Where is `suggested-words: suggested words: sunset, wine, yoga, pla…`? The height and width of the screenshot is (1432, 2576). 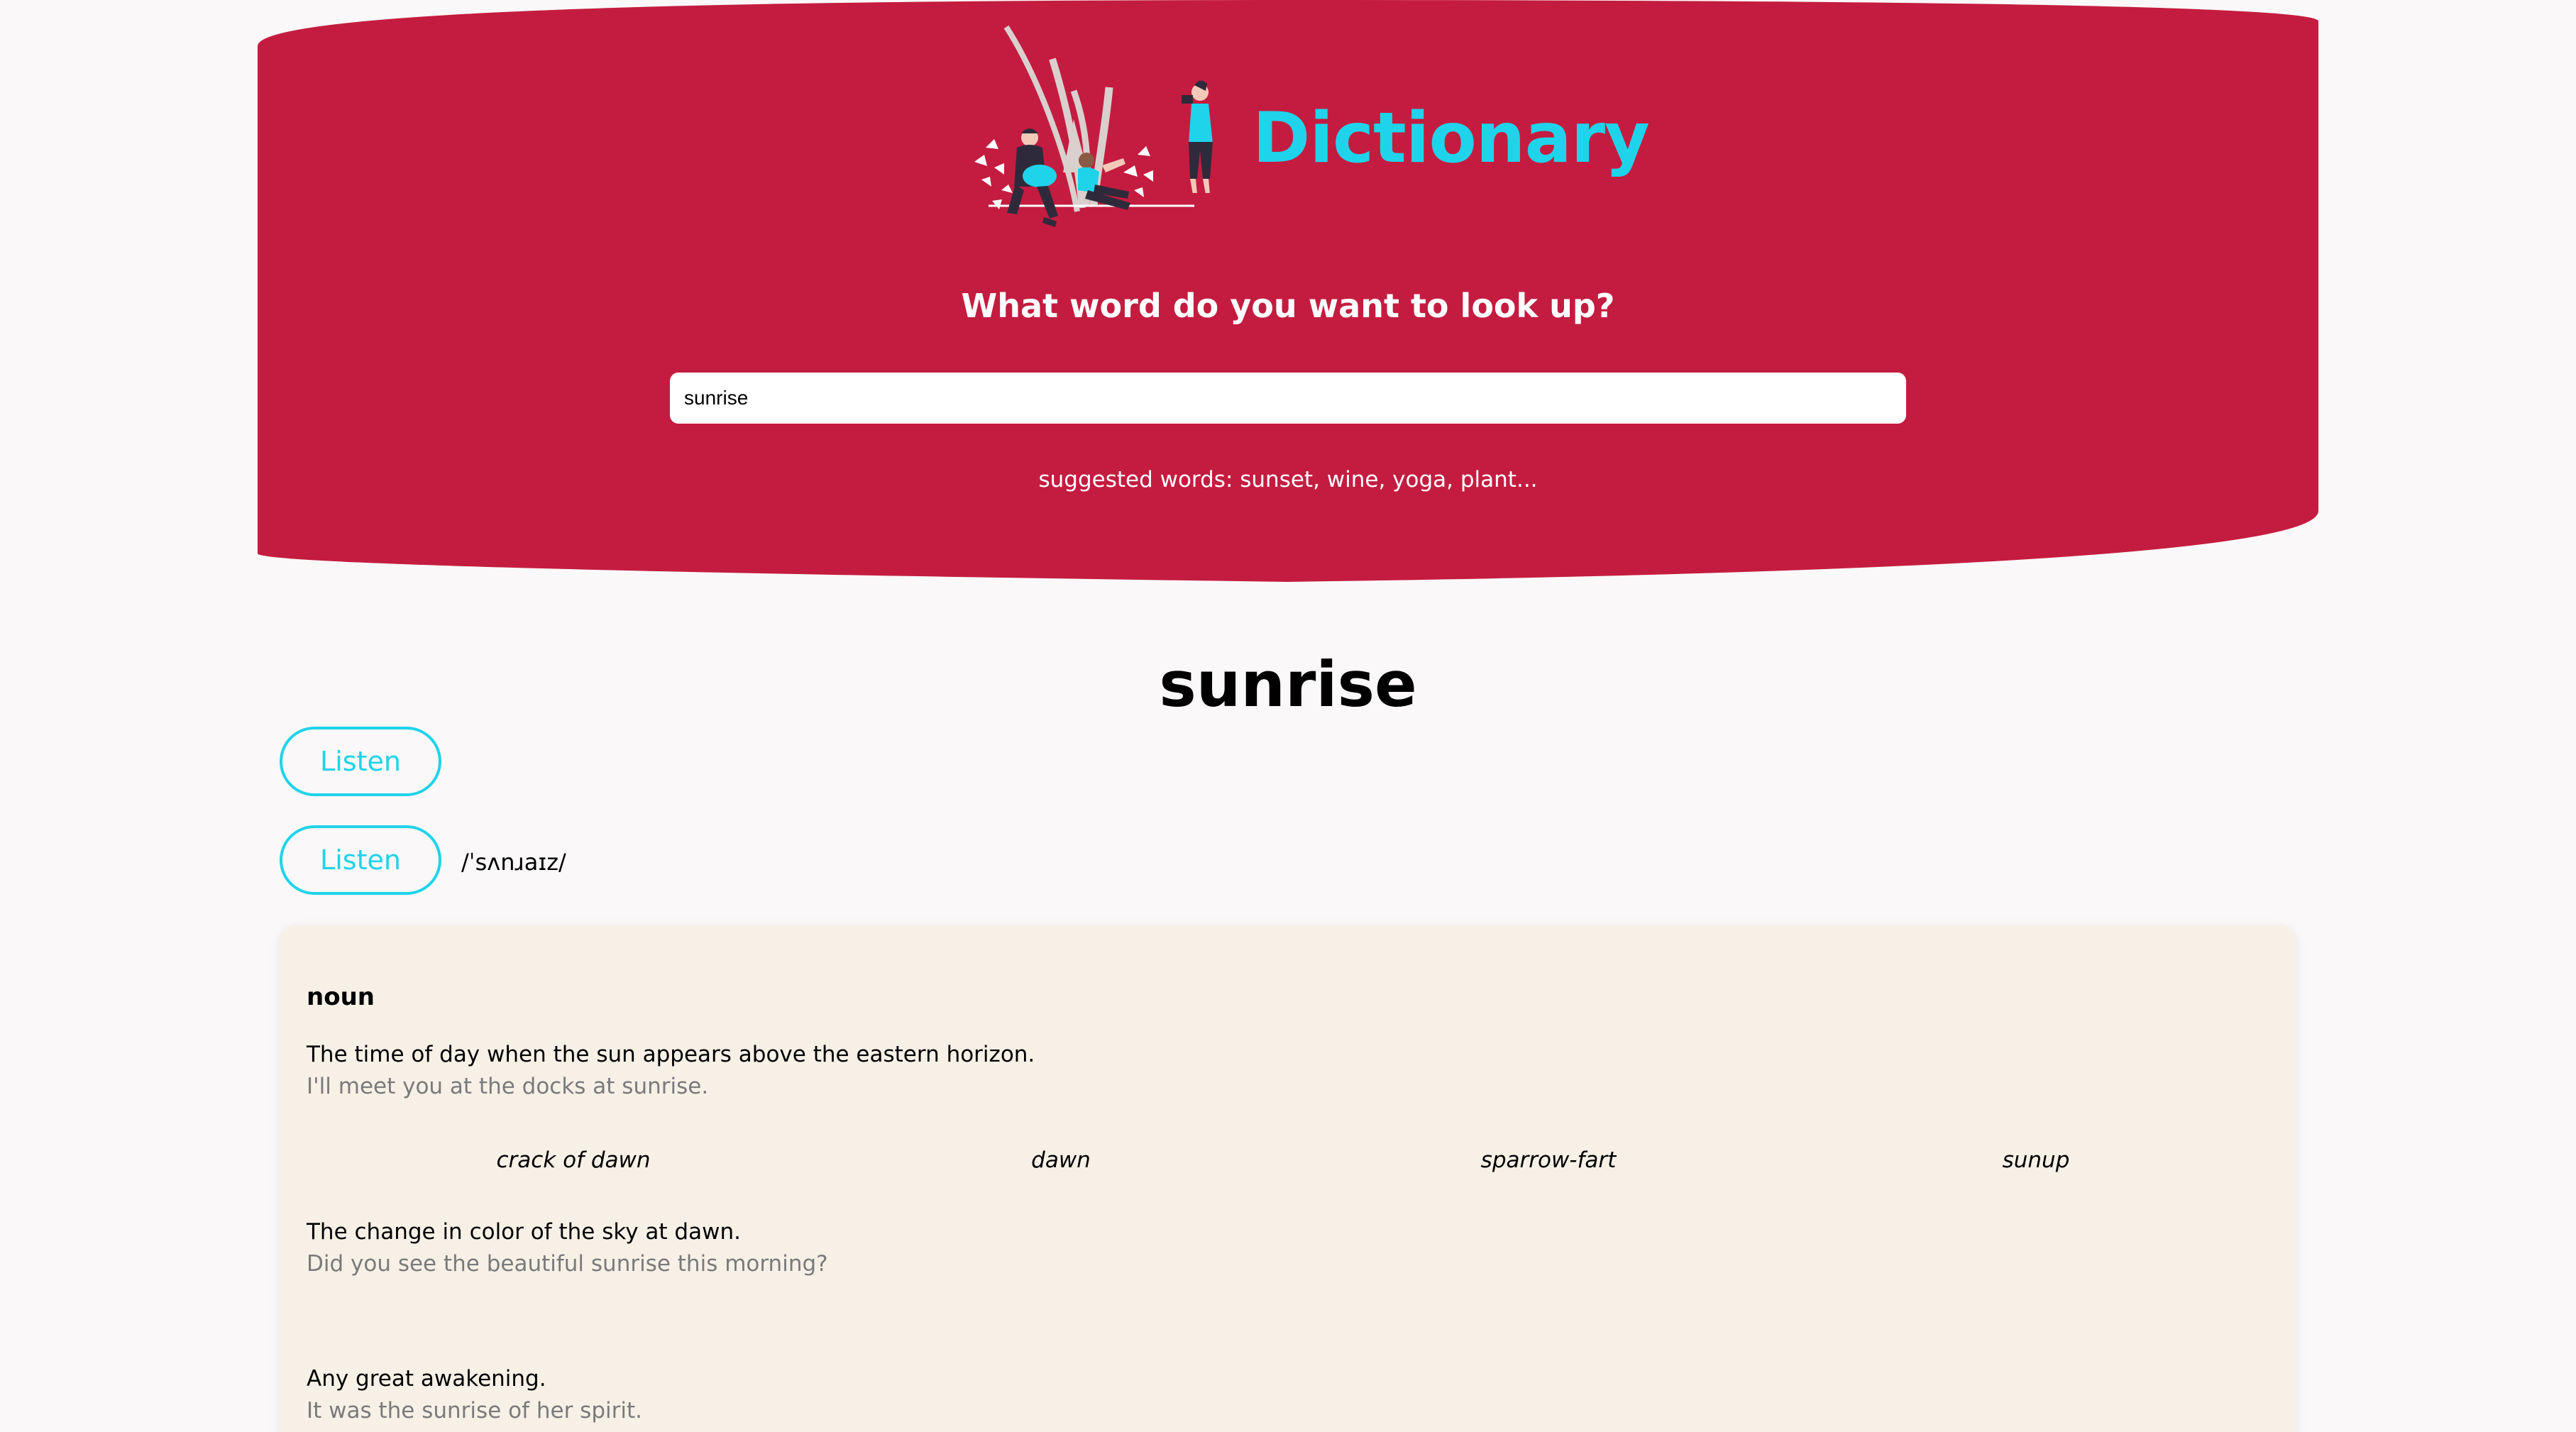
suggested-words: suggested words: sunset, wine, yoga, pla… is located at coordinates (1288, 480).